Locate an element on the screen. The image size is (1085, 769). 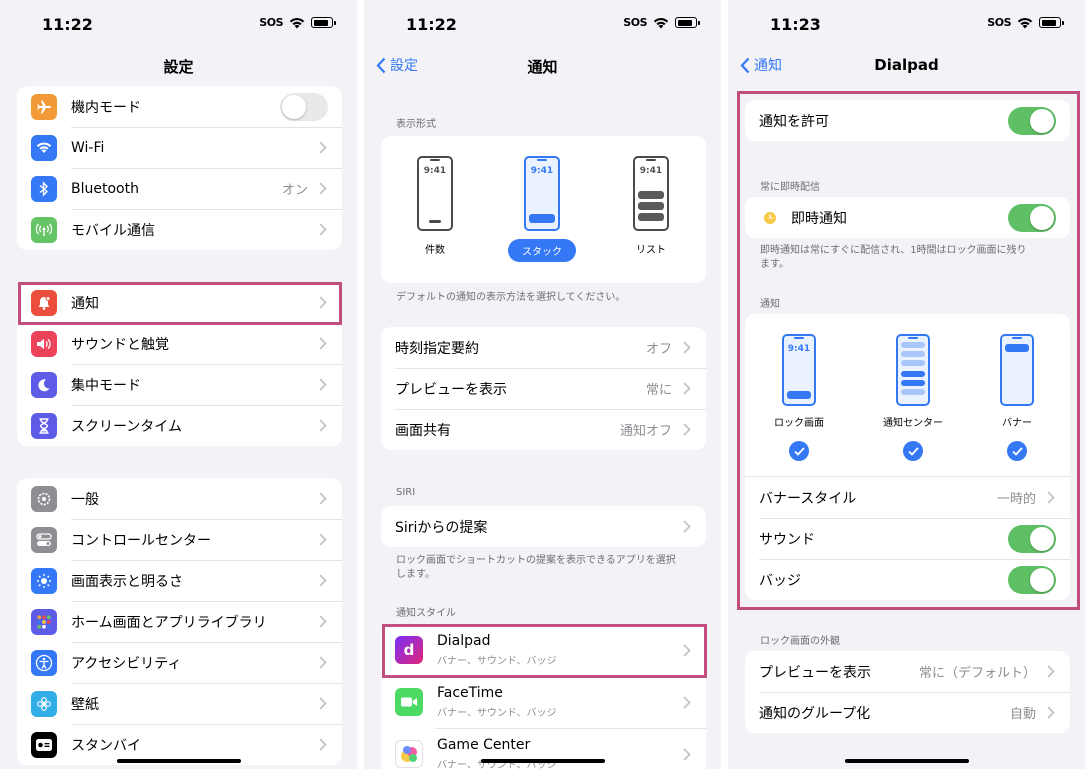
settings-row-focus: 集中モード is located at coordinates (179, 384).